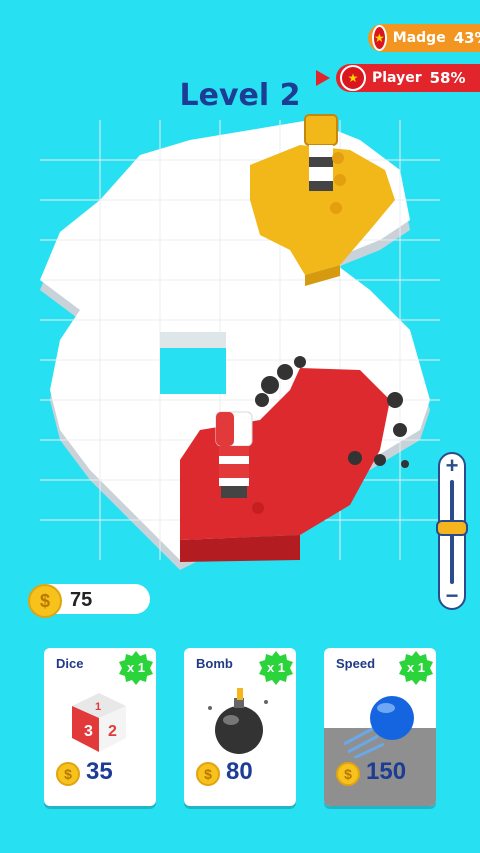 Image resolution: width=480 pixels, height=853 pixels. What do you see at coordinates (214, 663) in the screenshot?
I see `powerup-name: Bomb` at bounding box center [214, 663].